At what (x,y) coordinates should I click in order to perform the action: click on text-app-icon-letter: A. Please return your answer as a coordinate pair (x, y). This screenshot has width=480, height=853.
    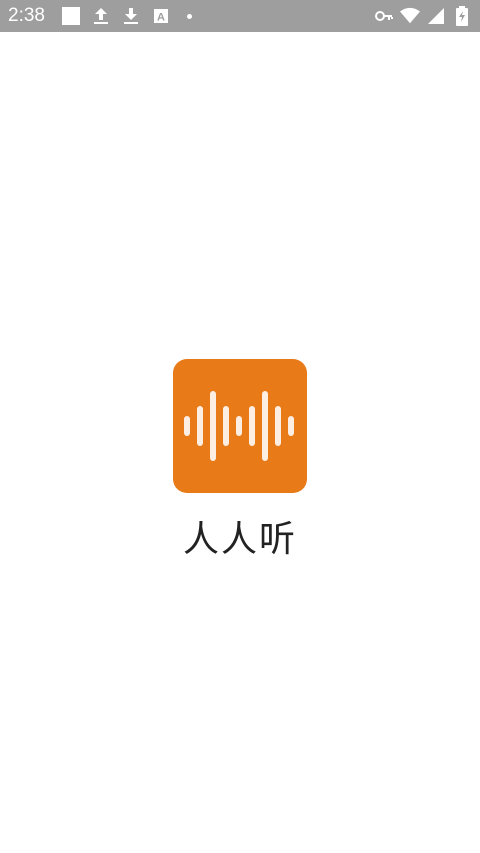
    Looking at the image, I should click on (161, 18).